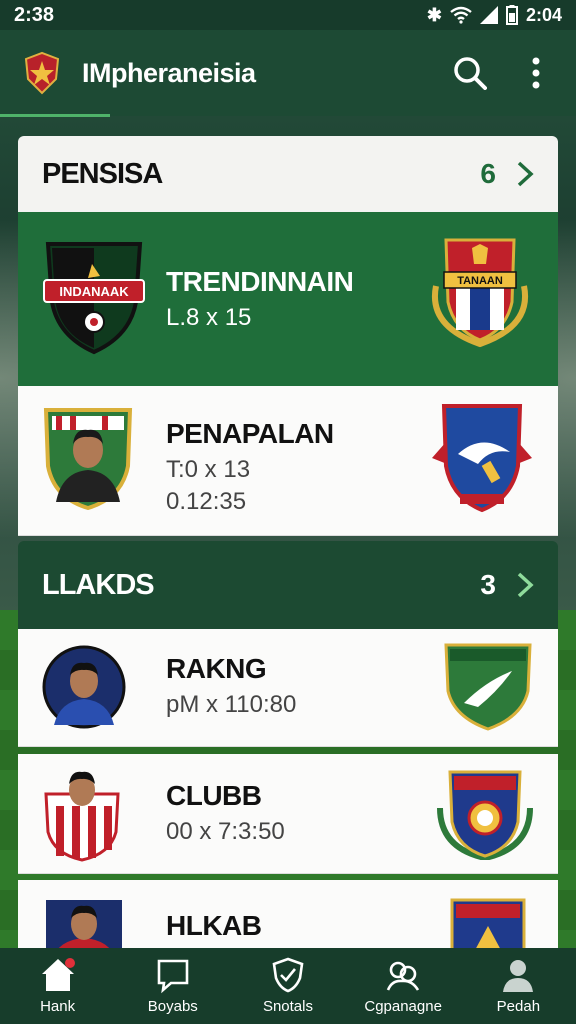 The image size is (576, 1024). Describe the element at coordinates (488, 173) in the screenshot. I see `section-count: 6` at that location.